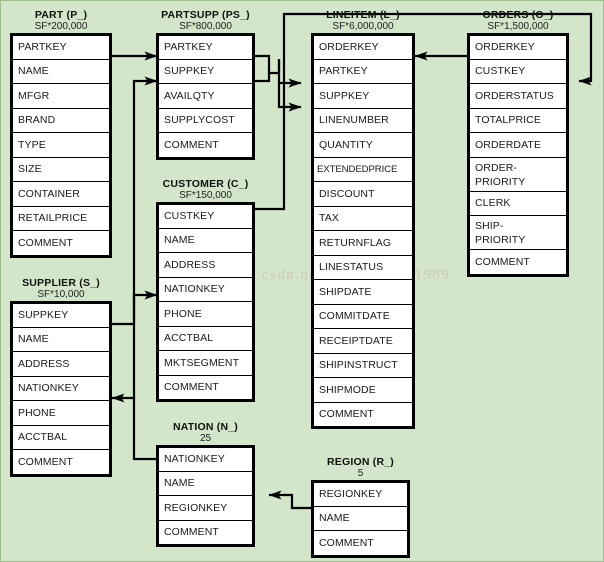  What do you see at coordinates (205, 216) in the screenshot?
I see `field-customer-custkey: CUSTKEY` at bounding box center [205, 216].